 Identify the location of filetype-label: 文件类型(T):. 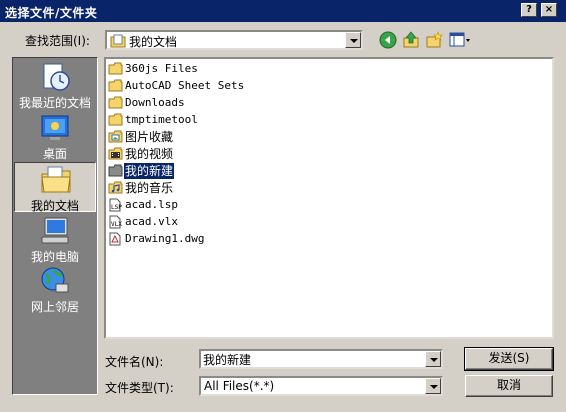
(139, 388).